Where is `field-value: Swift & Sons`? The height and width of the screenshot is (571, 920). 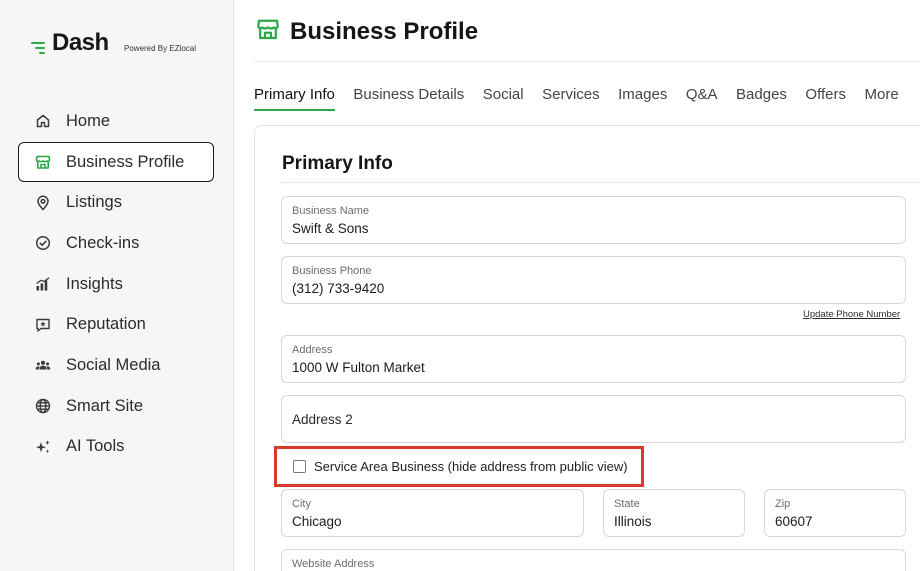 field-value: Swift & Sons is located at coordinates (330, 228).